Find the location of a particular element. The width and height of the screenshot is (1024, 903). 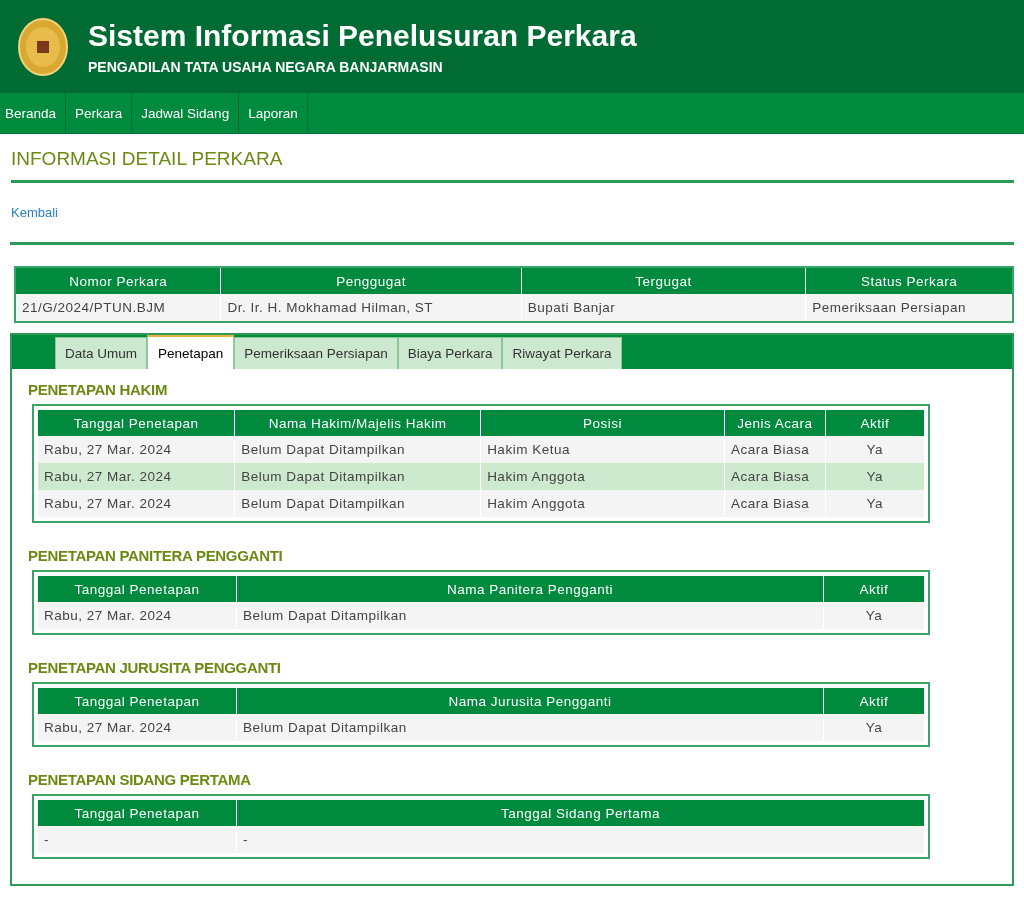

table-cell: Pemeriksaan Persiapan is located at coordinates (908, 307).